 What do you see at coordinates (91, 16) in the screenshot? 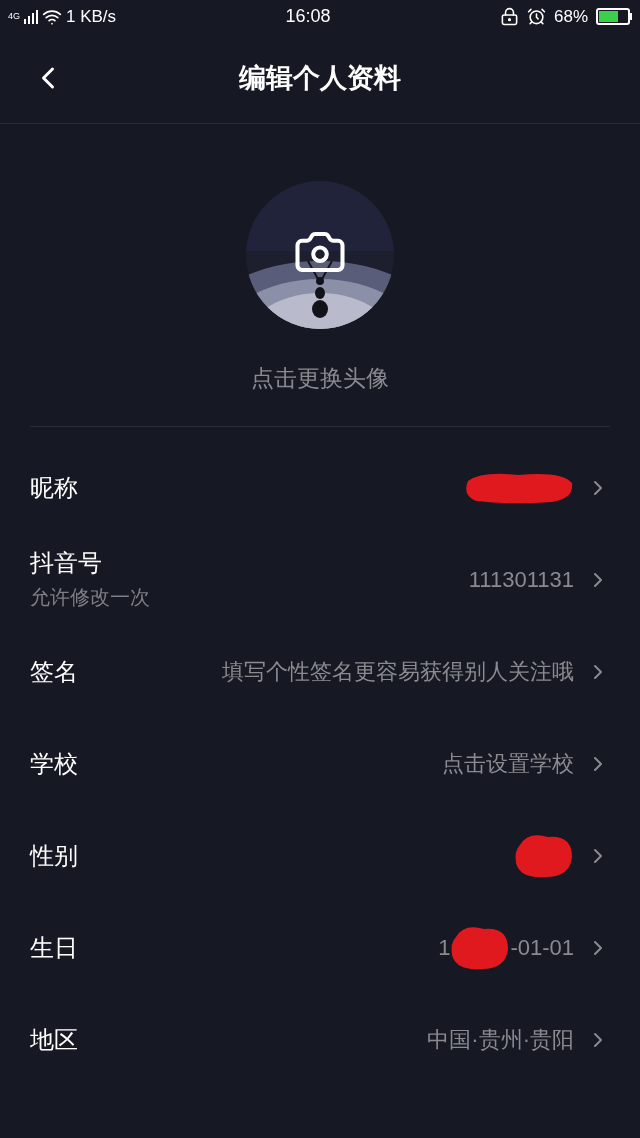
I see `network-speed: 1 KB/s` at bounding box center [91, 16].